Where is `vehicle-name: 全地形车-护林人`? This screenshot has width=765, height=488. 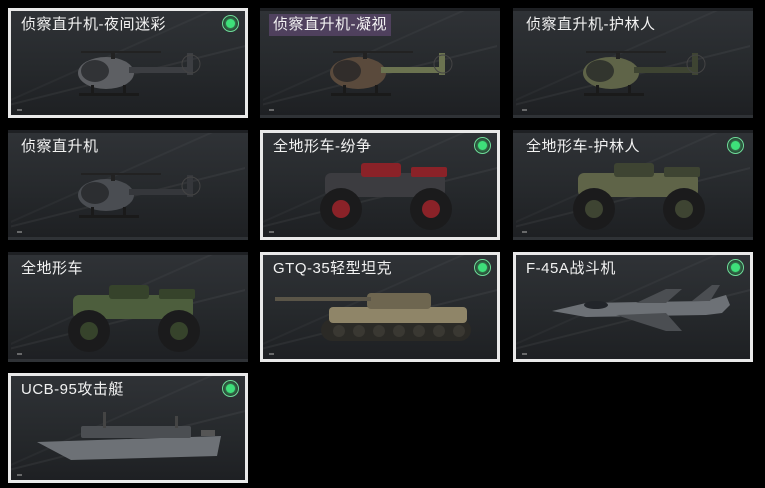
vehicle-name: 全地形车-护林人 is located at coordinates (583, 146).